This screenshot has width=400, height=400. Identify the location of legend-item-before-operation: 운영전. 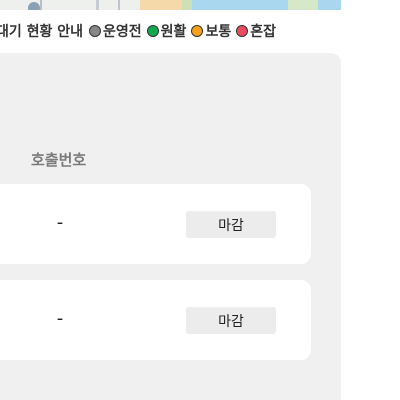
(115, 31).